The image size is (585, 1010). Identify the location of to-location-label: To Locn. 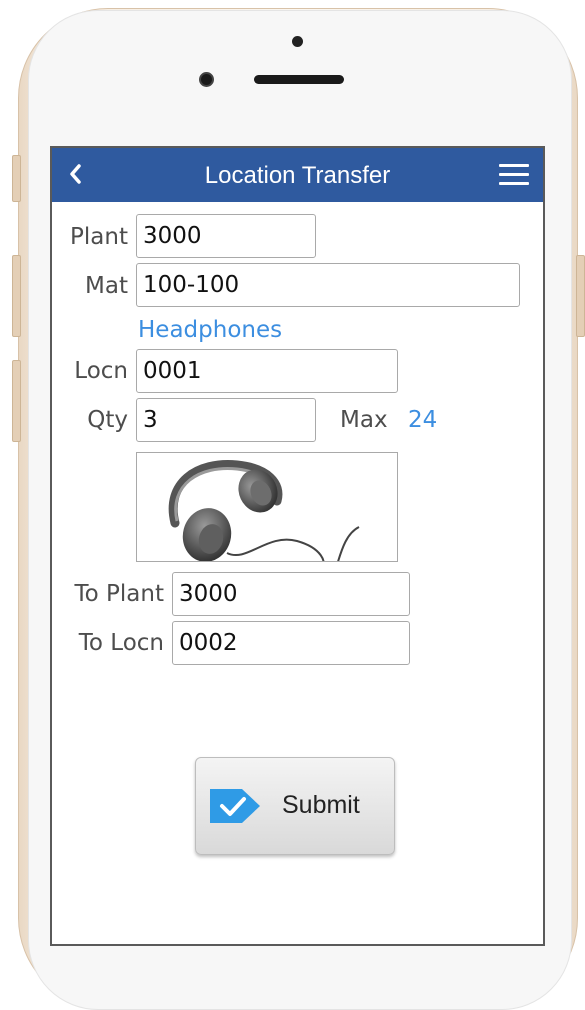
(121, 643).